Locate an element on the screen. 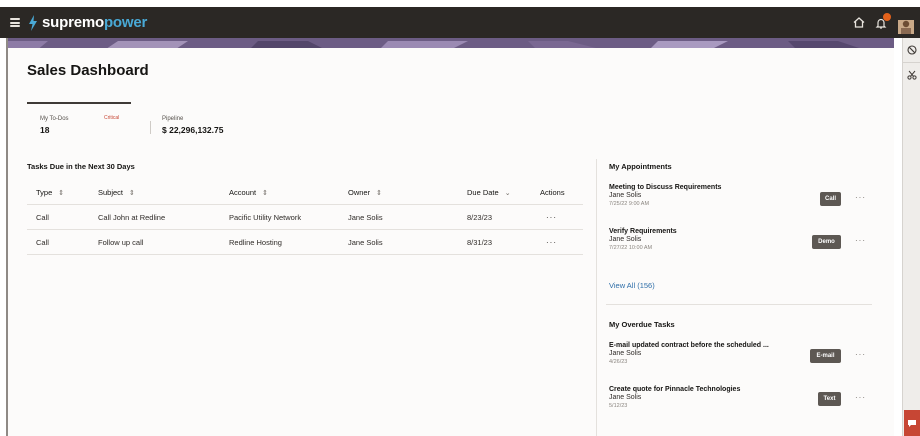 This screenshot has height=436, width=920. col-header-actions: Actions is located at coordinates (552, 192).